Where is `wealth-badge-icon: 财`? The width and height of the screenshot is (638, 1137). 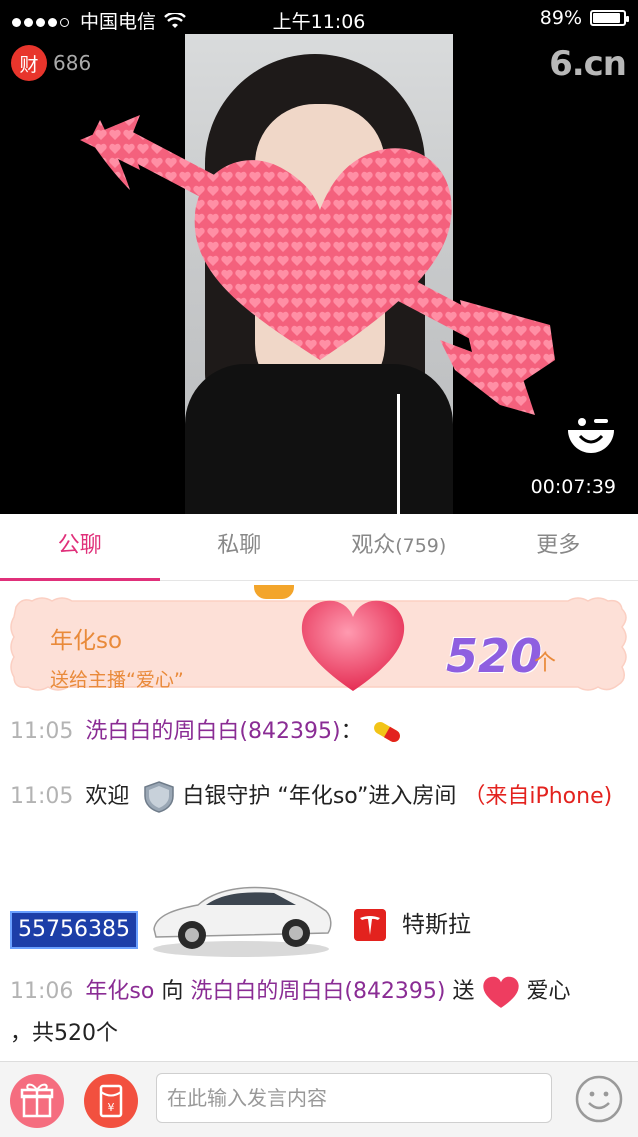
wealth-badge-icon: 财 is located at coordinates (29, 63).